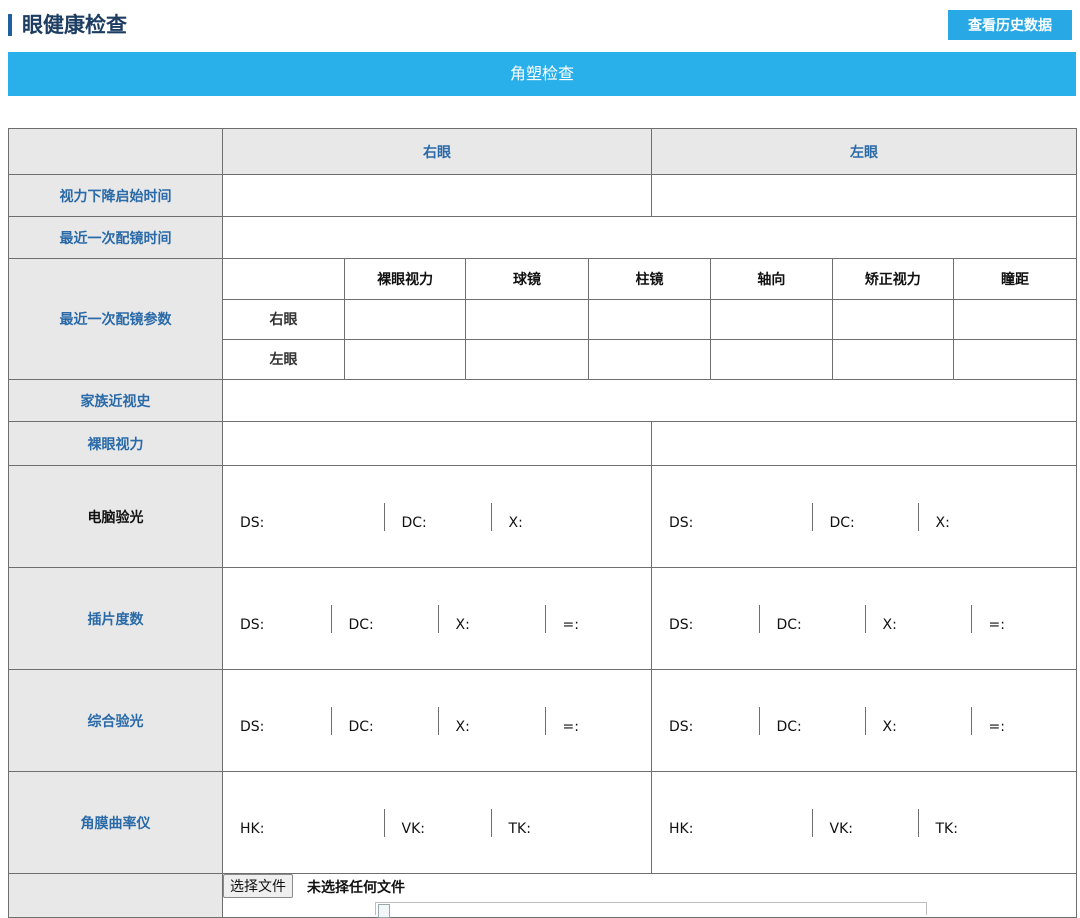  I want to click on label-family-myopia: 家族近视史, so click(115, 400).